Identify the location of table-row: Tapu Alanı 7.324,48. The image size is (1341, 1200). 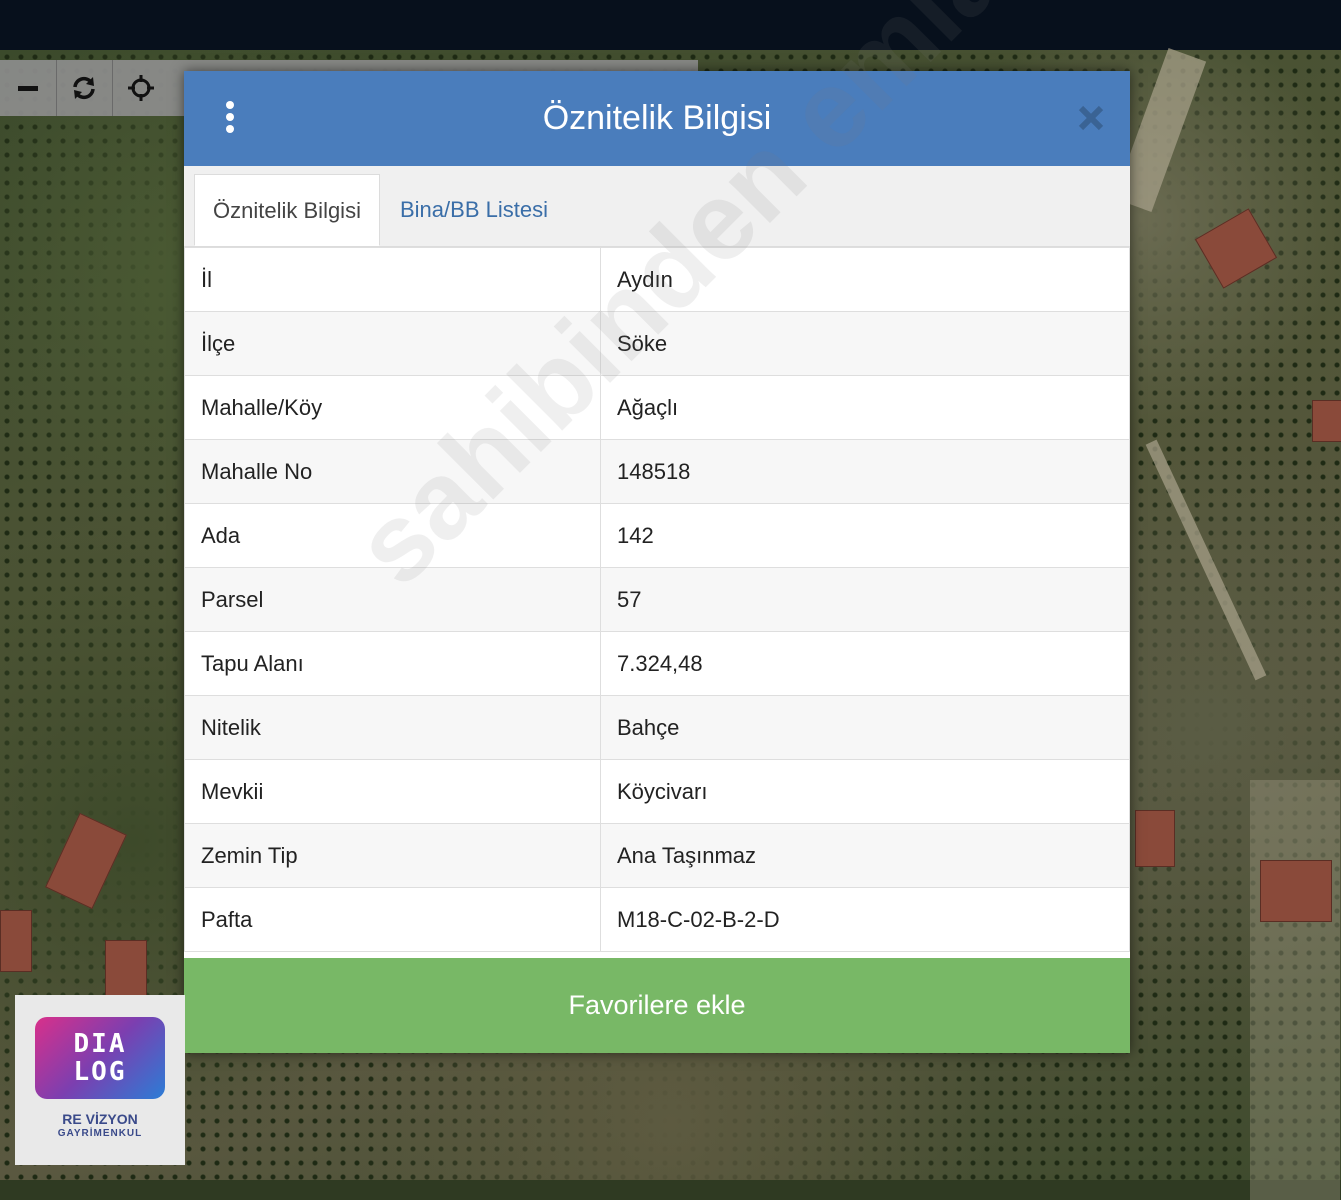
(657, 663).